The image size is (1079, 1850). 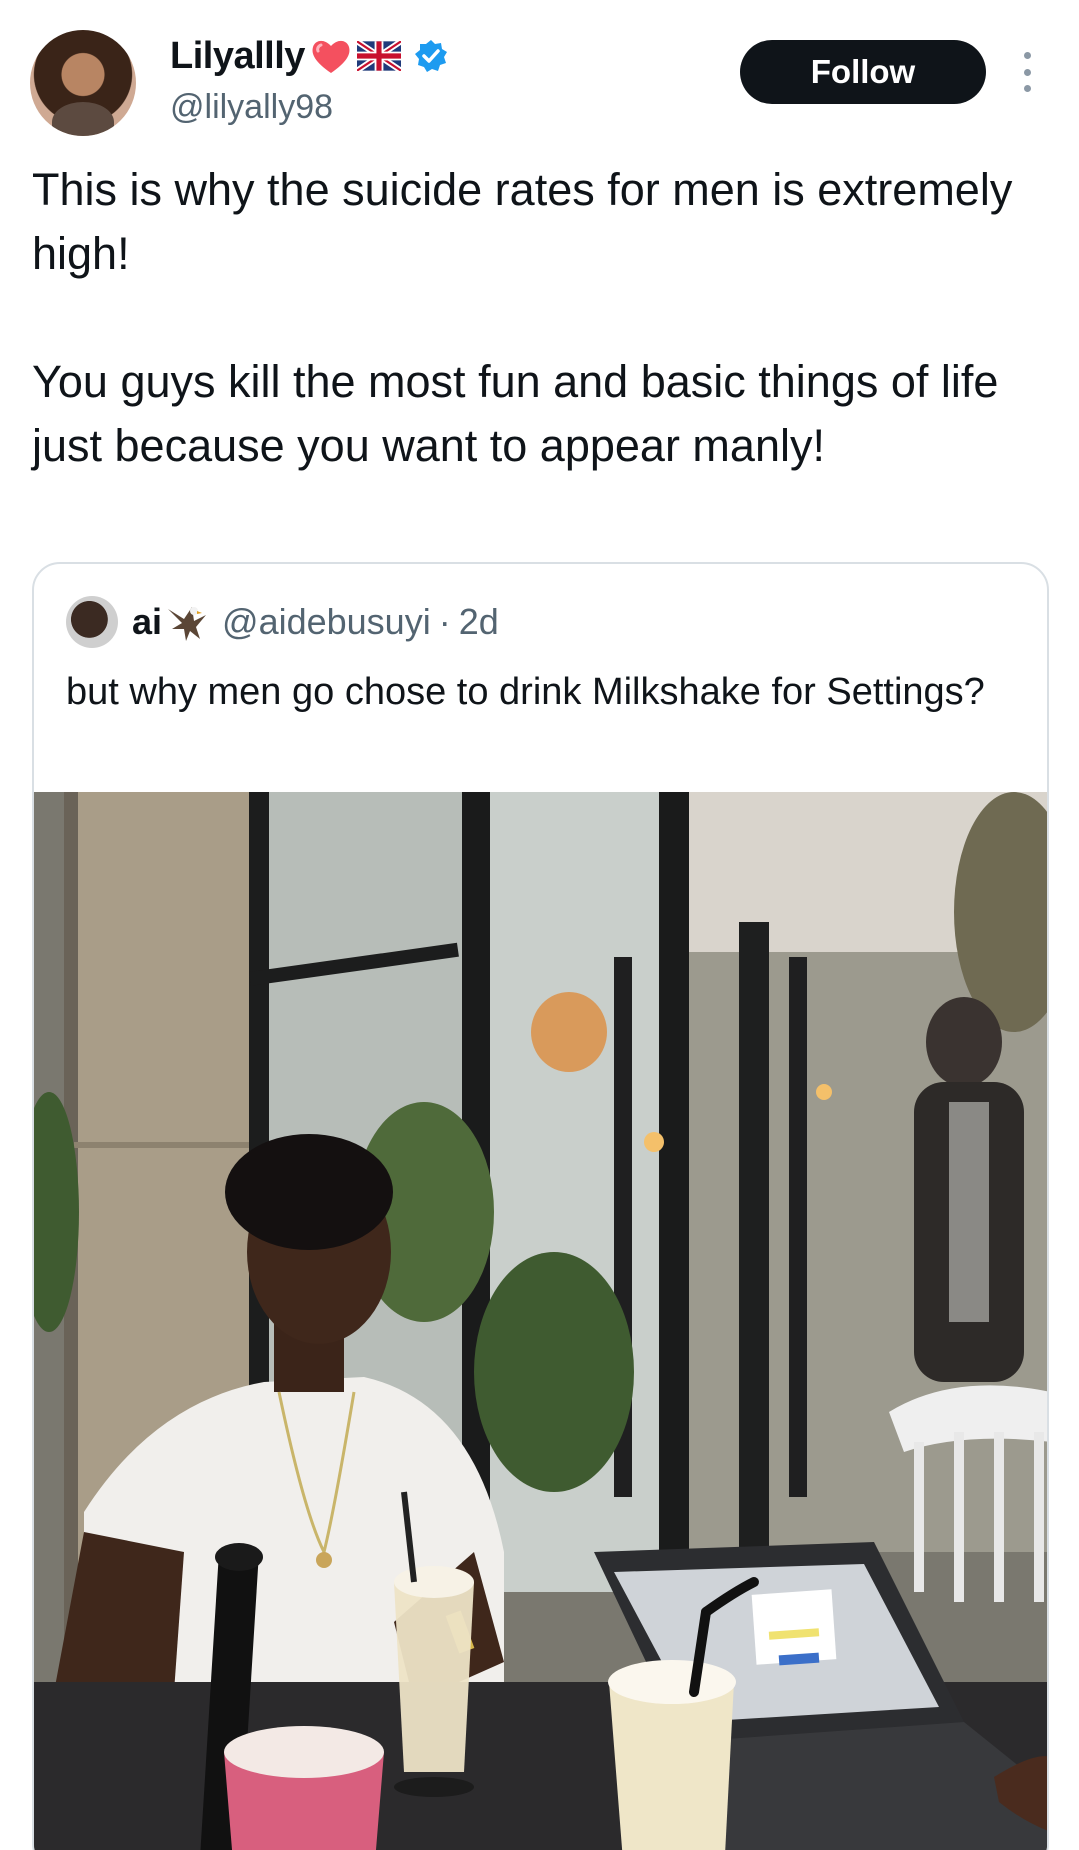 What do you see at coordinates (326, 622) in the screenshot?
I see `quoted-author-handle: @aidebusuyi` at bounding box center [326, 622].